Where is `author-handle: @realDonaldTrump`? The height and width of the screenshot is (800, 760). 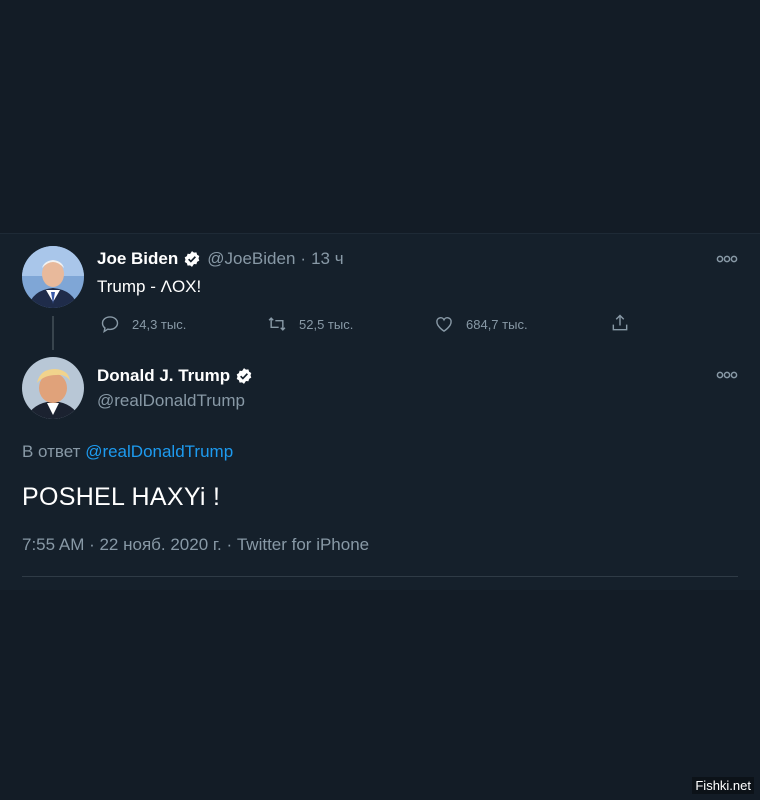 author-handle: @realDonaldTrump is located at coordinates (171, 401).